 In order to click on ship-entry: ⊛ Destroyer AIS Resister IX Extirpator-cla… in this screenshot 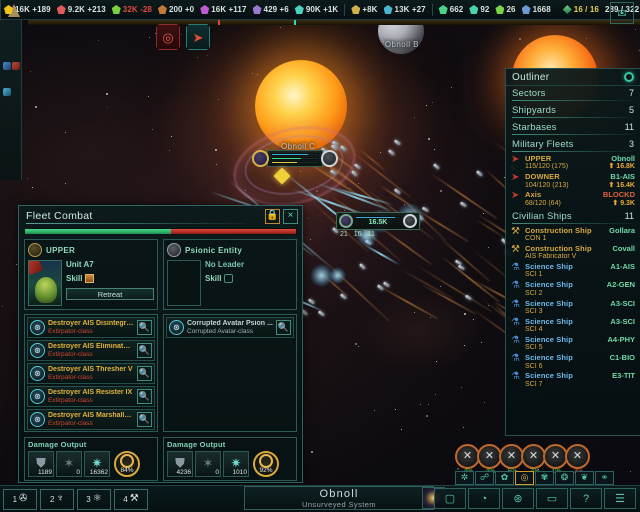, I will do `click(91, 396)`.